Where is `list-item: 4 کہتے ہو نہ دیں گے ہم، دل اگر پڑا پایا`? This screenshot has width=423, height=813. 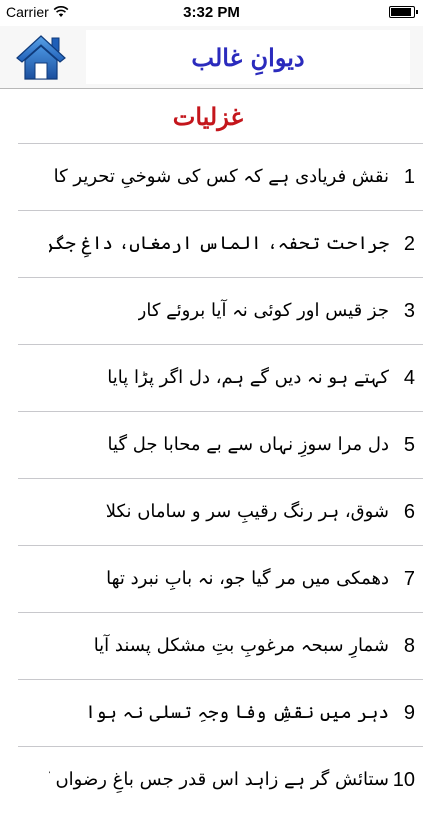
list-item: 4 کہتے ہو نہ دیں گے ہم، دل اگر پڑا پایا is located at coordinates (220, 377).